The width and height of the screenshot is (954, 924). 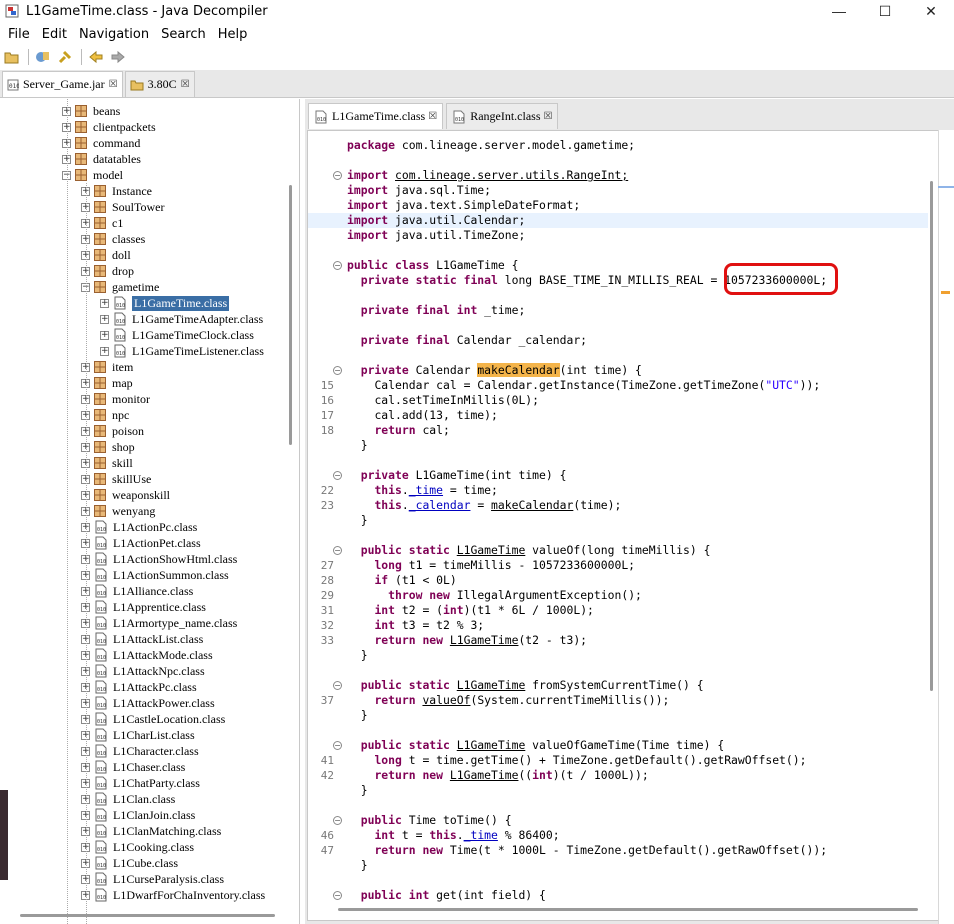 What do you see at coordinates (931, 436) in the screenshot?
I see `editor-vertical-scrollbar` at bounding box center [931, 436].